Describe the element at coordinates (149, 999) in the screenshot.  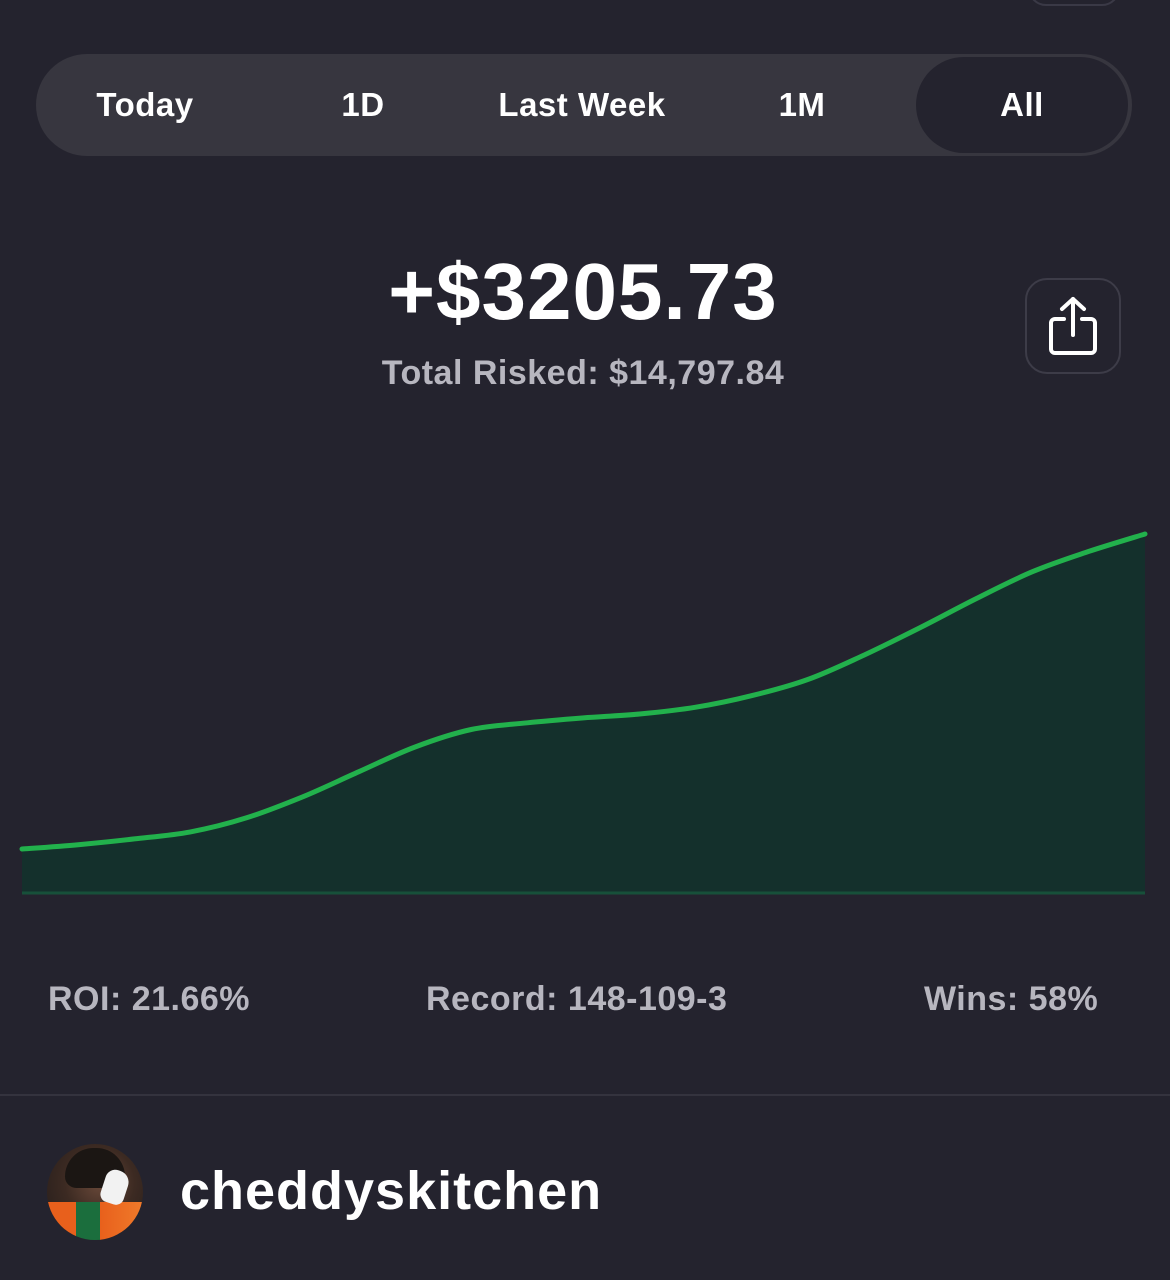
I see `roi-stat: ROI: 21.66%` at that location.